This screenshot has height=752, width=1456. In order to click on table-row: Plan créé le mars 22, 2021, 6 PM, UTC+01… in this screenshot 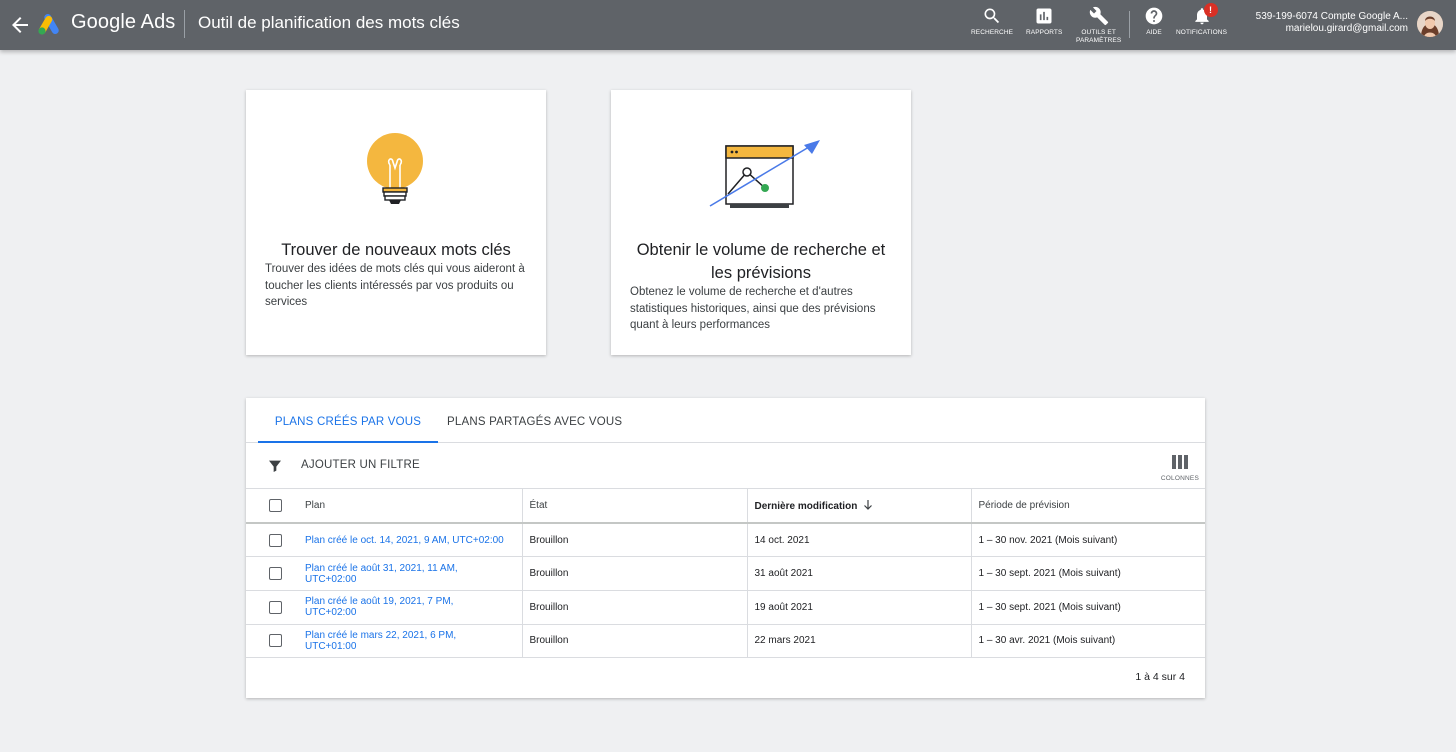, I will do `click(725, 641)`.